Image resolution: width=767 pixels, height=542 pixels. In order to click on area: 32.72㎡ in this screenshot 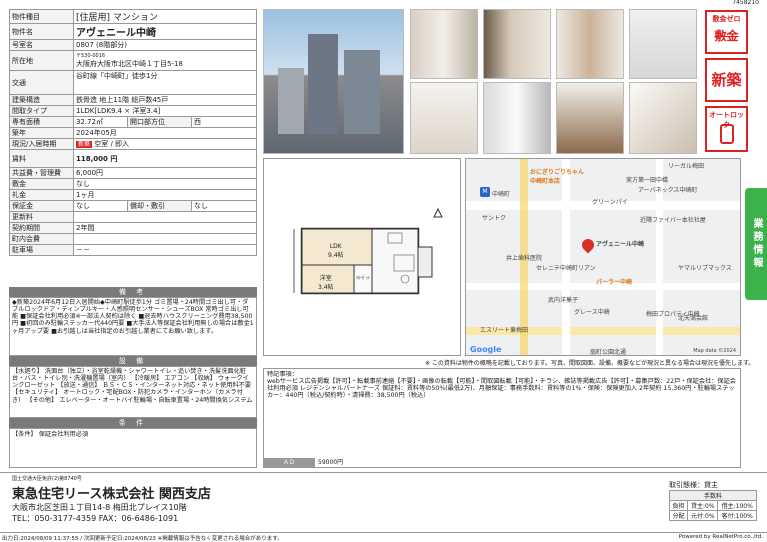, I will do `click(100, 122)`.